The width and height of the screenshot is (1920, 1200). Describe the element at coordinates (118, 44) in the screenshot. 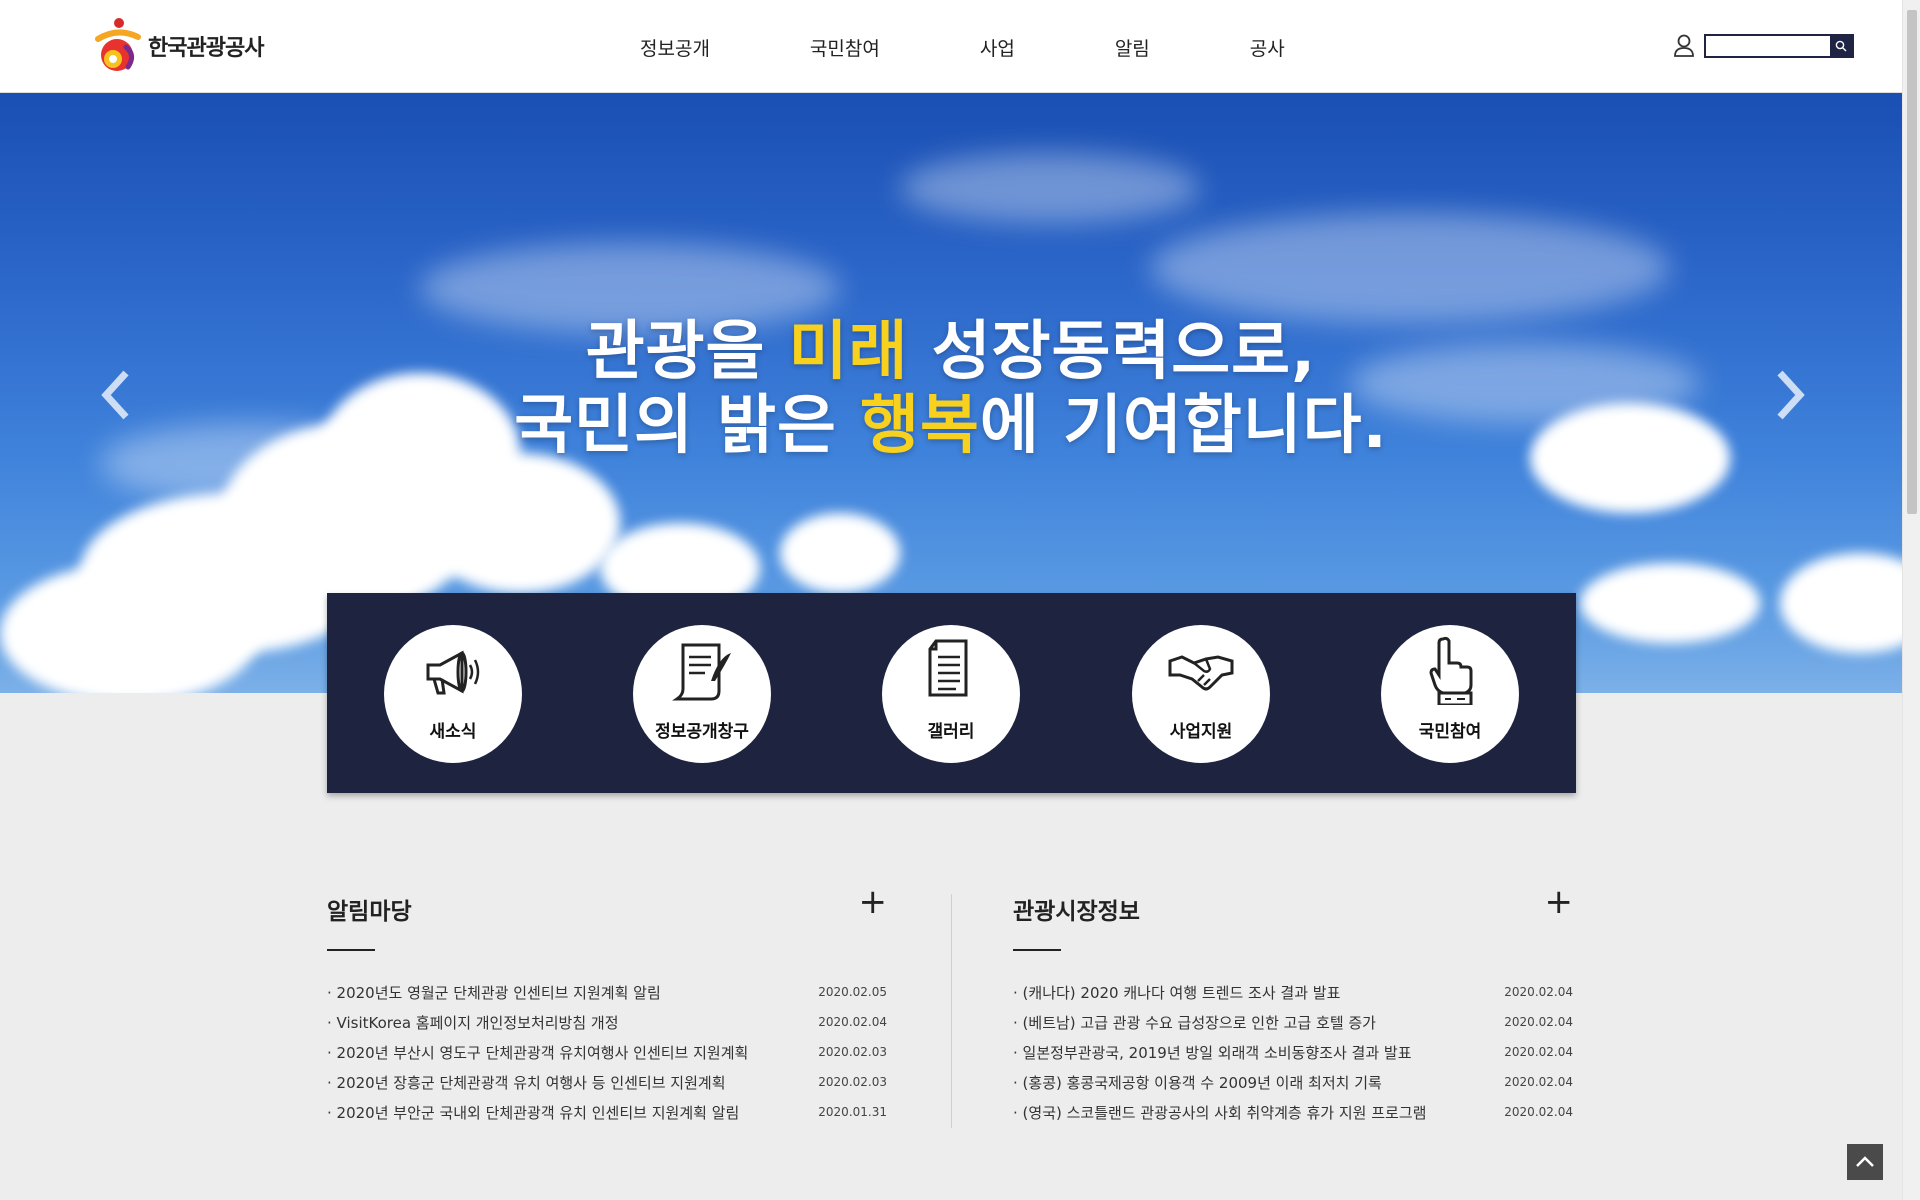

I see `logo-mark-icon` at that location.